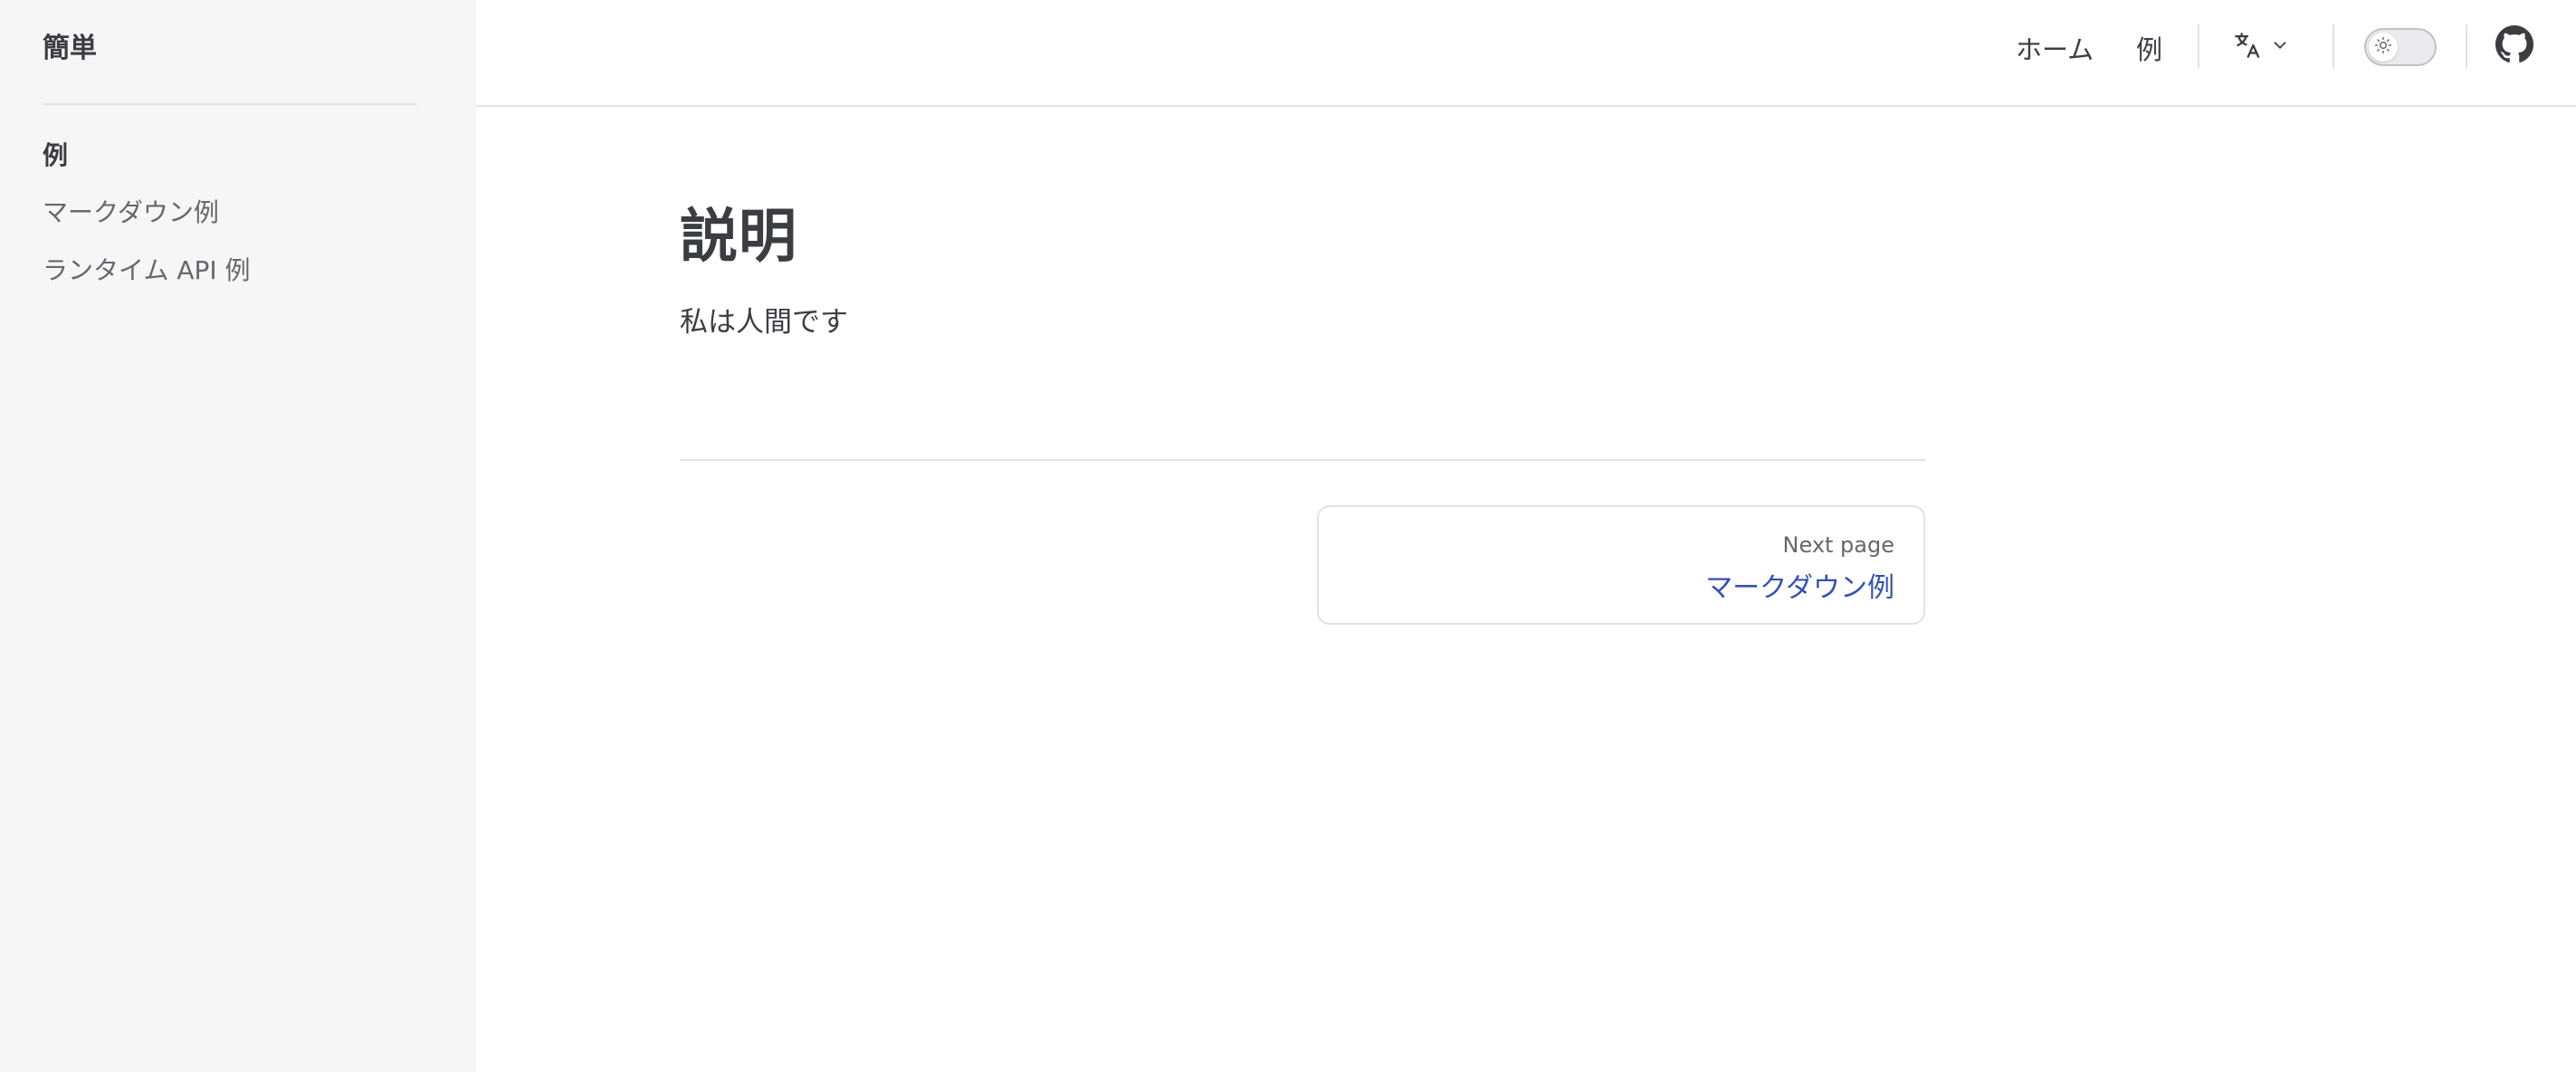 Image resolution: width=2576 pixels, height=1072 pixels. What do you see at coordinates (738, 237) in the screenshot?
I see `page-title: 説明` at bounding box center [738, 237].